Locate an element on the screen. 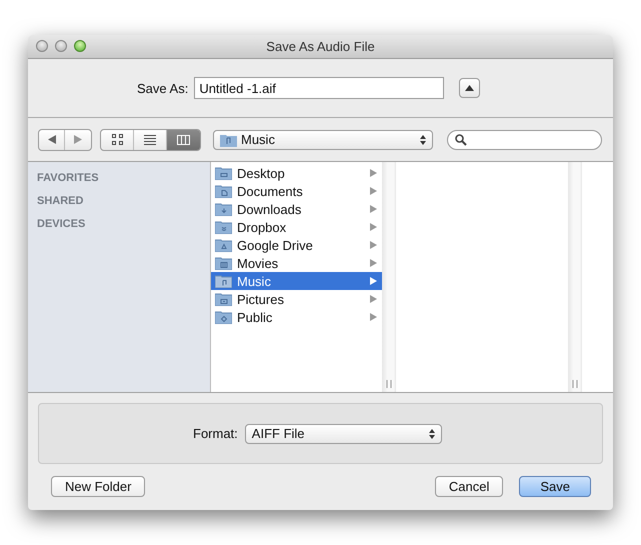 The image size is (641, 545). up-arrow-icon is located at coordinates (469, 88).